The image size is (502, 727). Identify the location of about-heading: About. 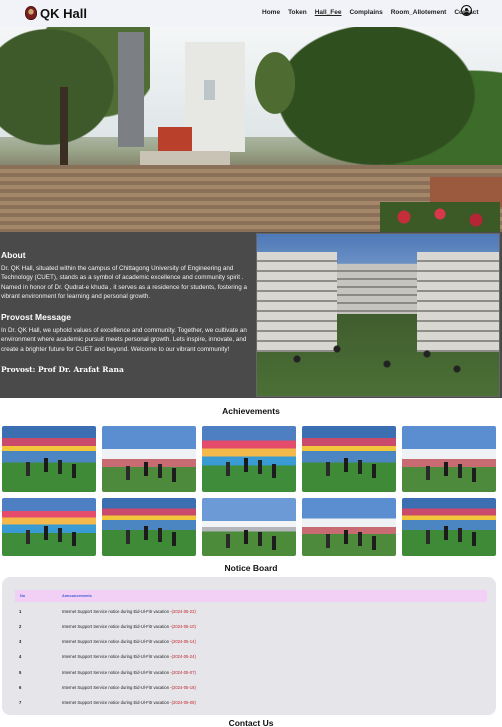
(13, 255).